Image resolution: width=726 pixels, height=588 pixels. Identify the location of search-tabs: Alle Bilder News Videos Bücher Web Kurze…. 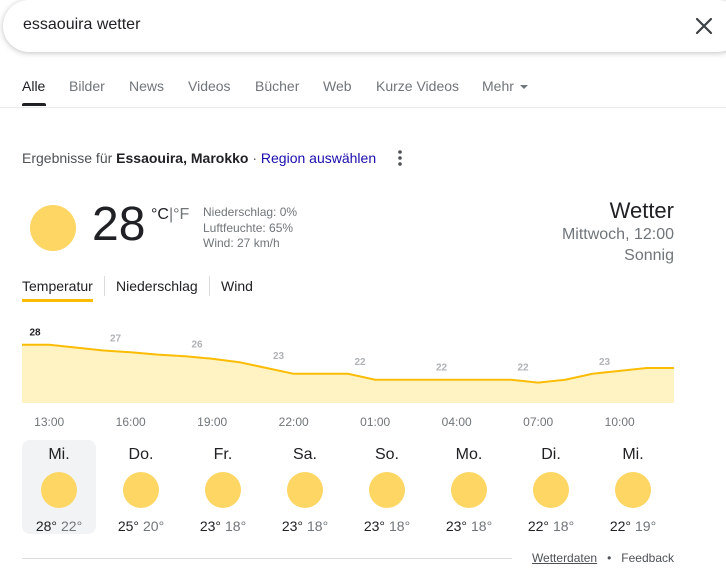
(363, 92).